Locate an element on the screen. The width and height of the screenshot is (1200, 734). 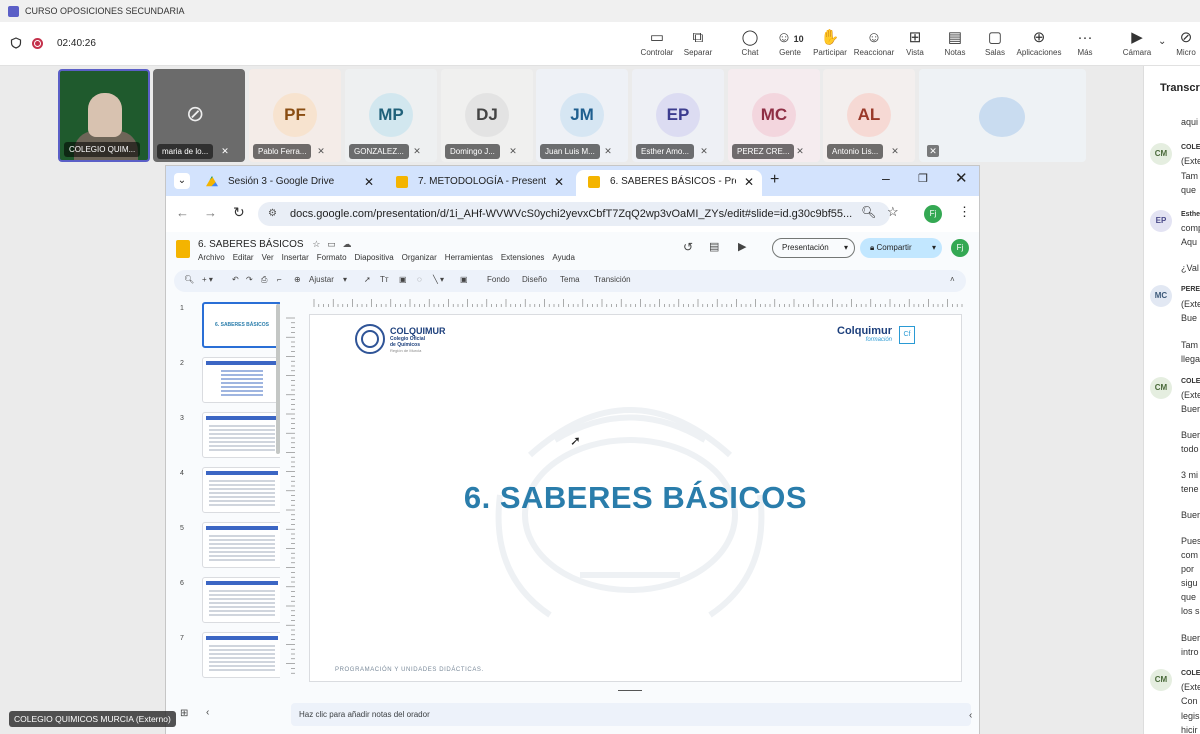
grid-view-icon: ⊞ is located at coordinates (184, 713).